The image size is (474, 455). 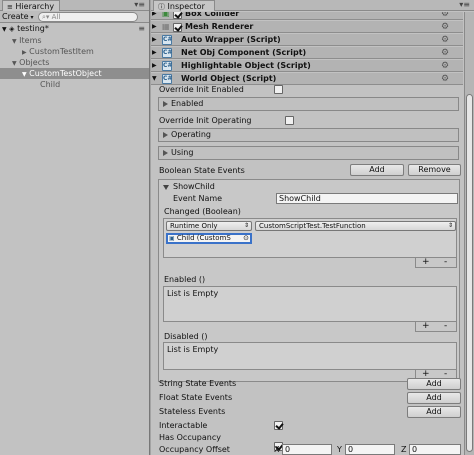 What do you see at coordinates (184, 5) in the screenshot?
I see `inspector-tab: ⓘ Inspector` at bounding box center [184, 5].